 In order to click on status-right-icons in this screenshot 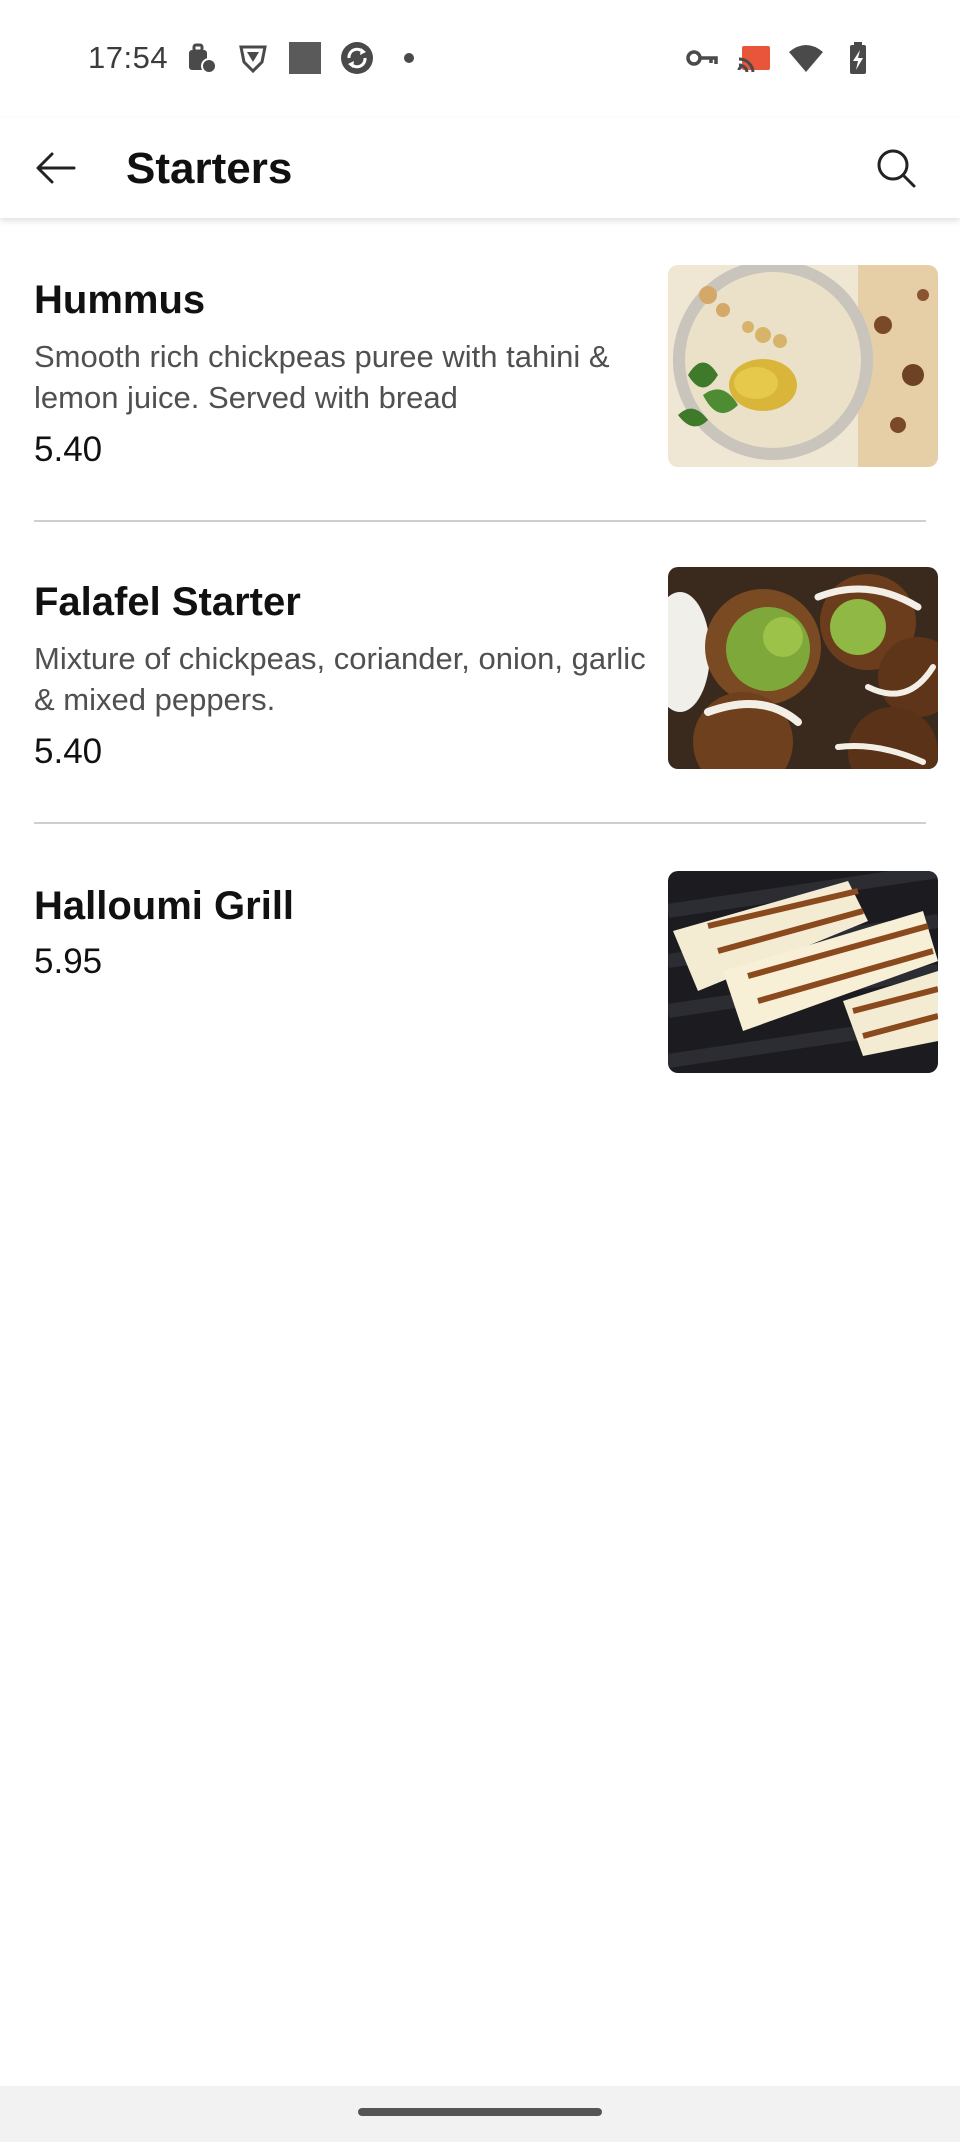, I will do `click(780, 58)`.